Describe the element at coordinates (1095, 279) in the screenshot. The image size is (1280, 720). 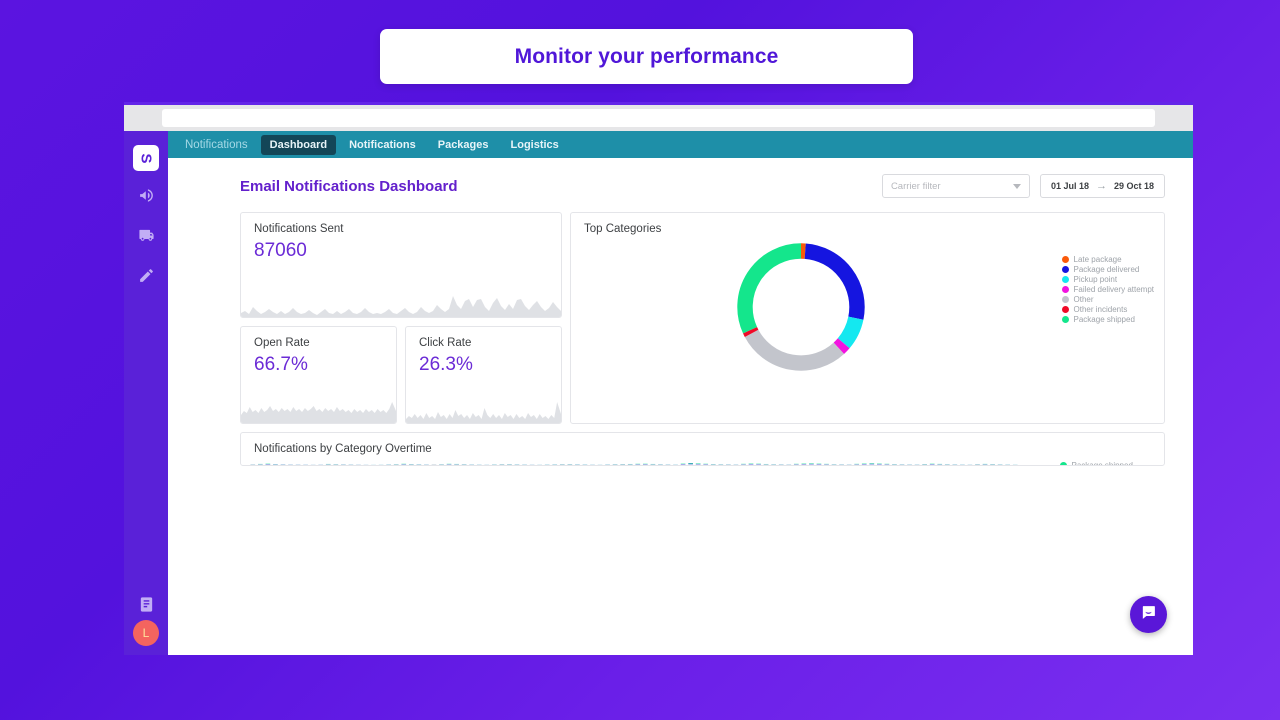
I see `legend-label: Pickup point` at that location.